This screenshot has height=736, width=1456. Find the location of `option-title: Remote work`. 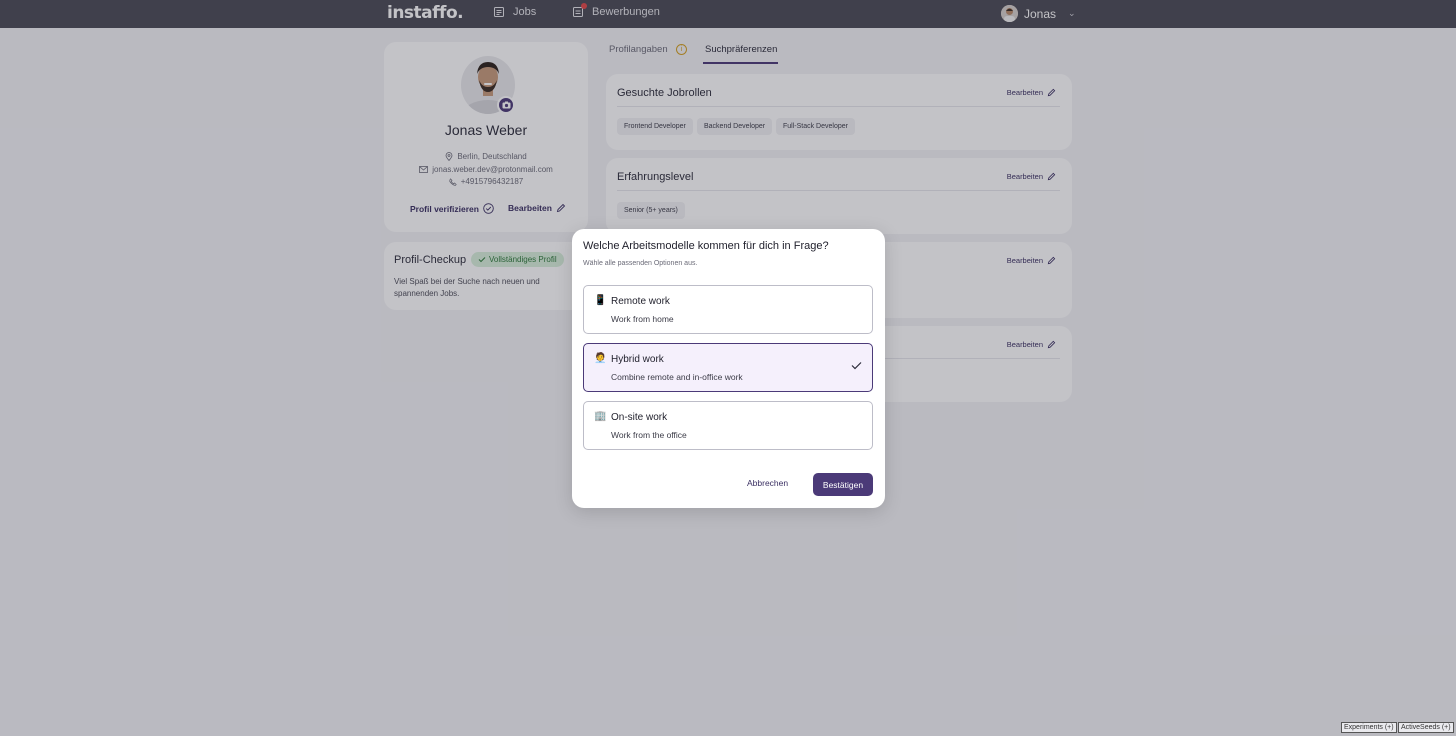

option-title: Remote work is located at coordinates (640, 301).